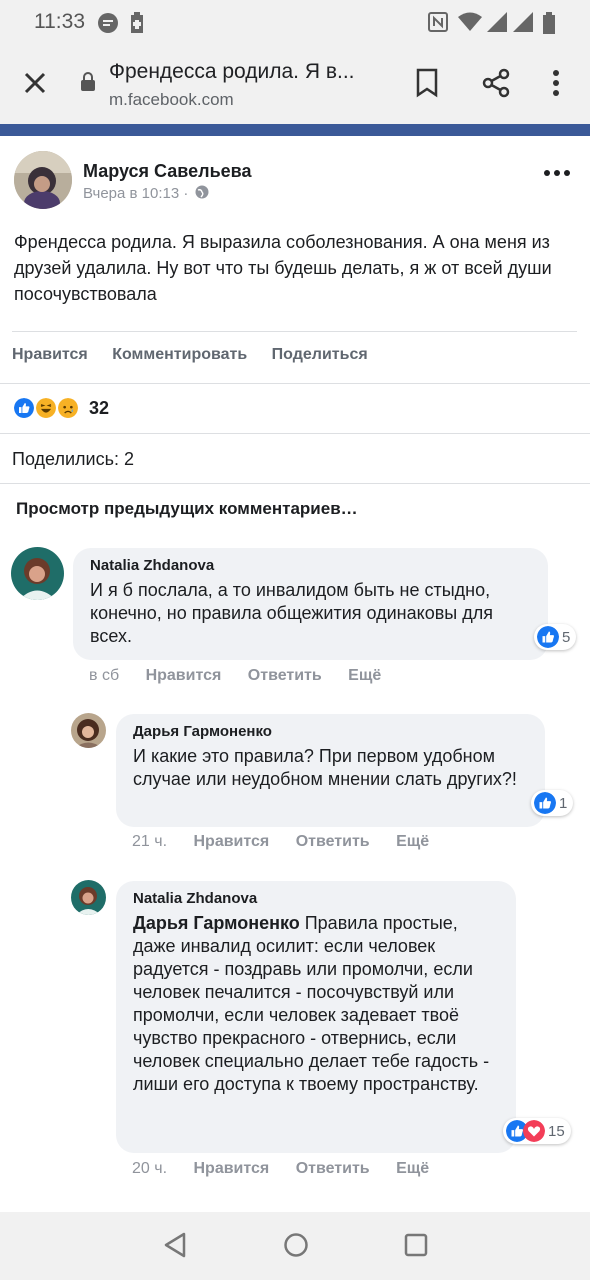 Image resolution: width=590 pixels, height=1280 pixels. I want to click on like-button: Нравится, so click(50, 354).